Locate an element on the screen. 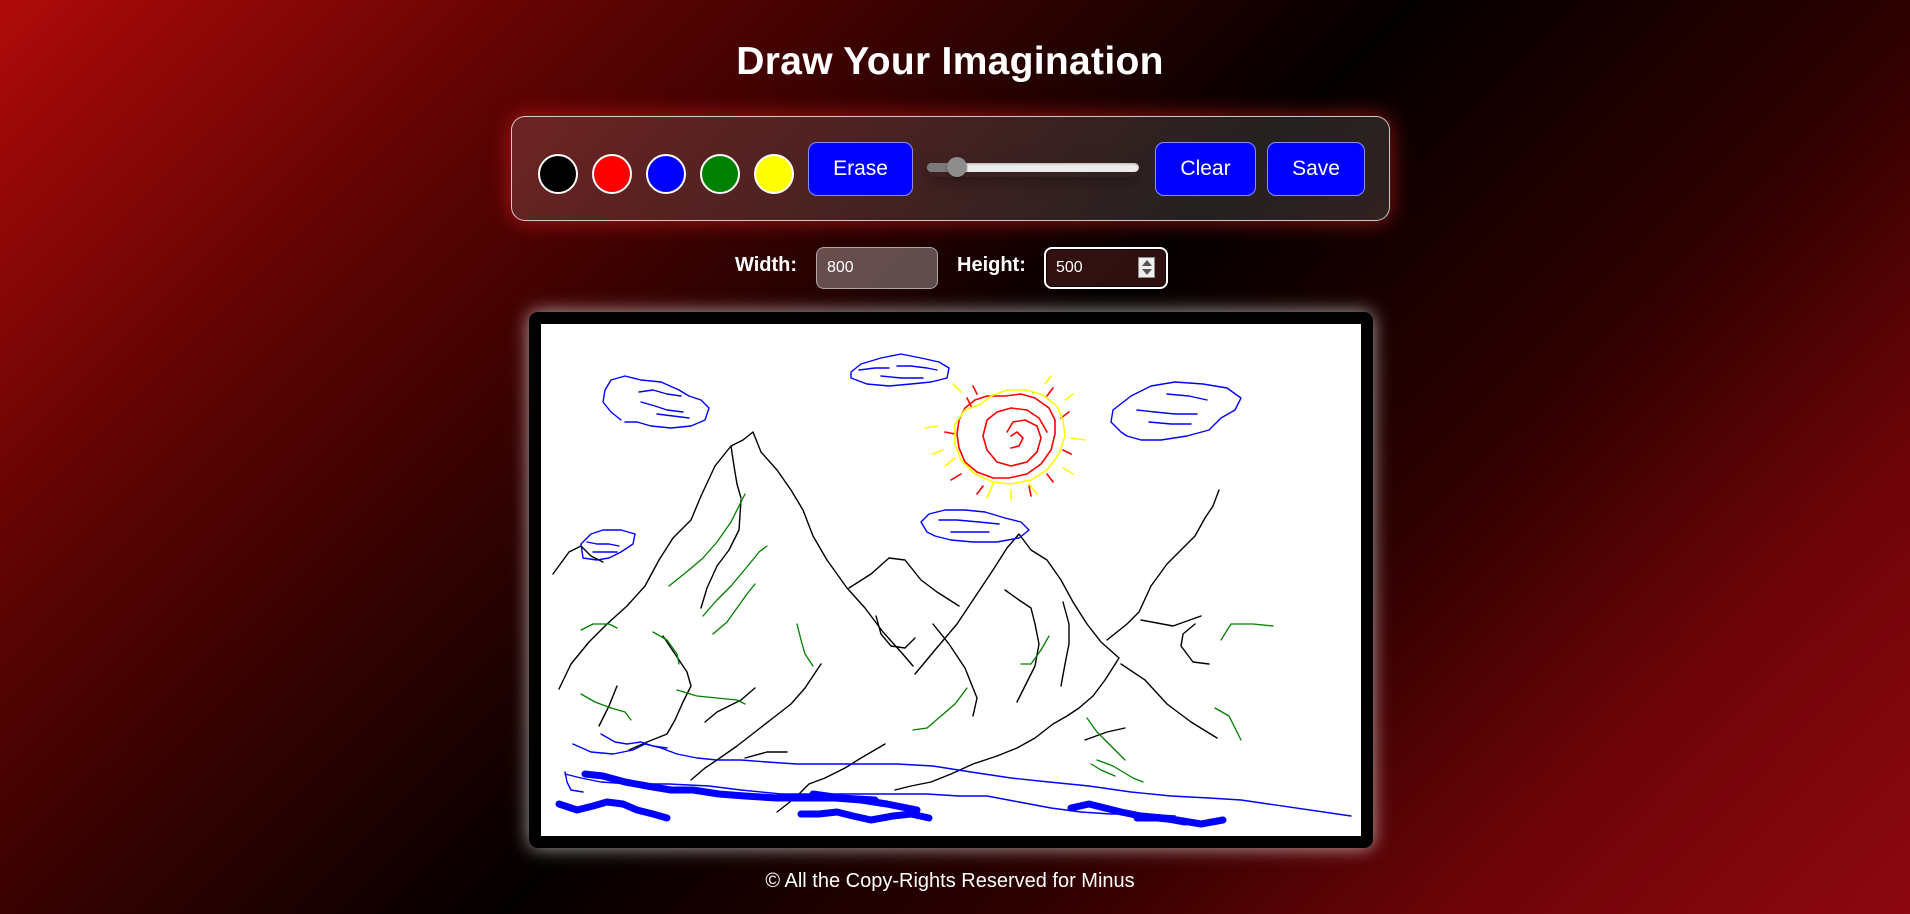 This screenshot has height=914, width=1910. footer-copyright: © All the Copy-Rights Reserved for Minus is located at coordinates (950, 881).